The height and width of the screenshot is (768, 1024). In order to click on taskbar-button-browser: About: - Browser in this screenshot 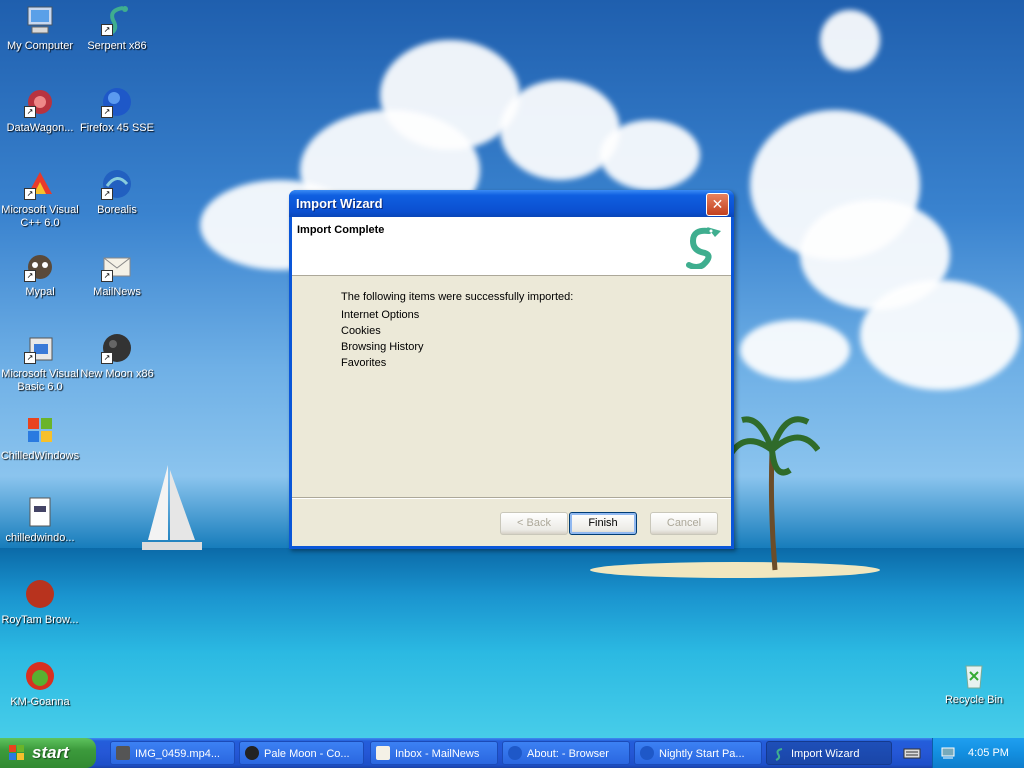, I will do `click(566, 753)`.